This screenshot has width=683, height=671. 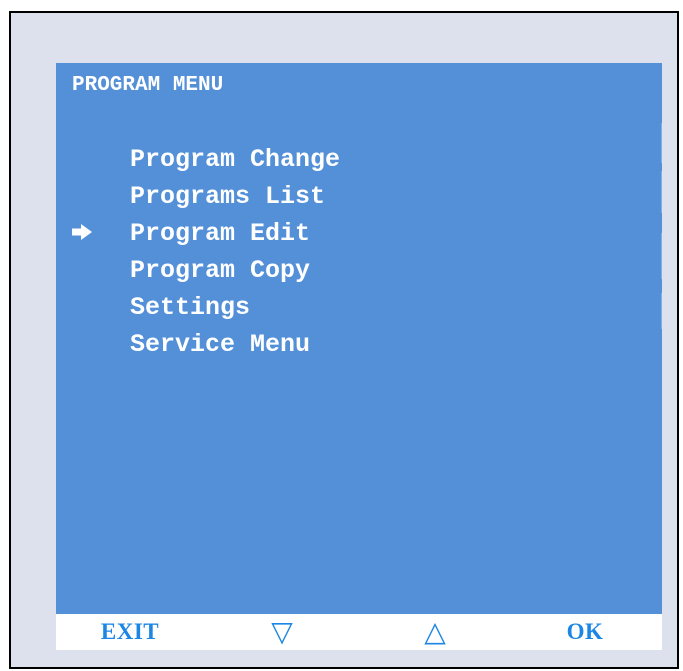 I want to click on right-arrow-icon, so click(x=82, y=232).